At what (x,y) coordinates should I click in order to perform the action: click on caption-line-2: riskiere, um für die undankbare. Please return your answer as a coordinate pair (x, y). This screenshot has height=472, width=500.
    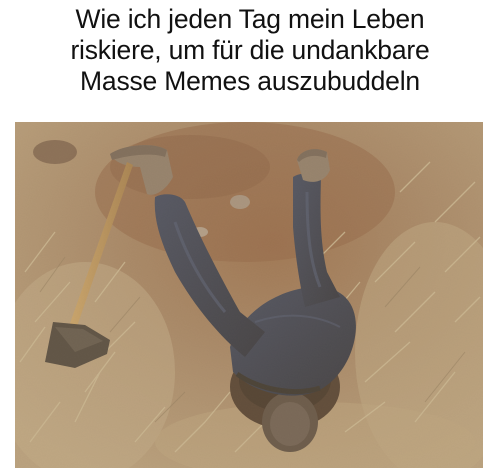
    Looking at the image, I should click on (250, 50).